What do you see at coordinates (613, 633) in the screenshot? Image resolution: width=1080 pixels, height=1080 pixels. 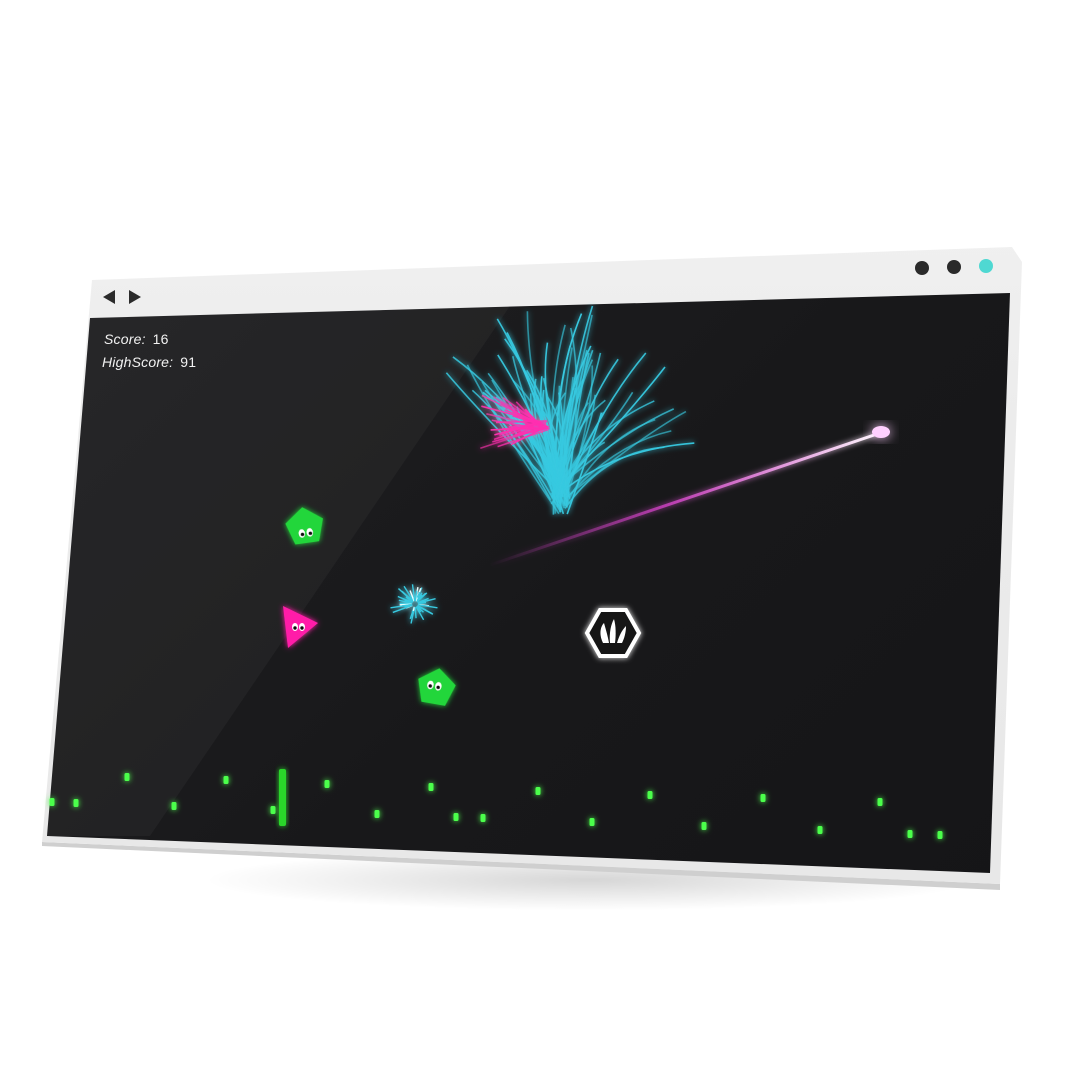 I see `hexagon-sprout-icon` at bounding box center [613, 633].